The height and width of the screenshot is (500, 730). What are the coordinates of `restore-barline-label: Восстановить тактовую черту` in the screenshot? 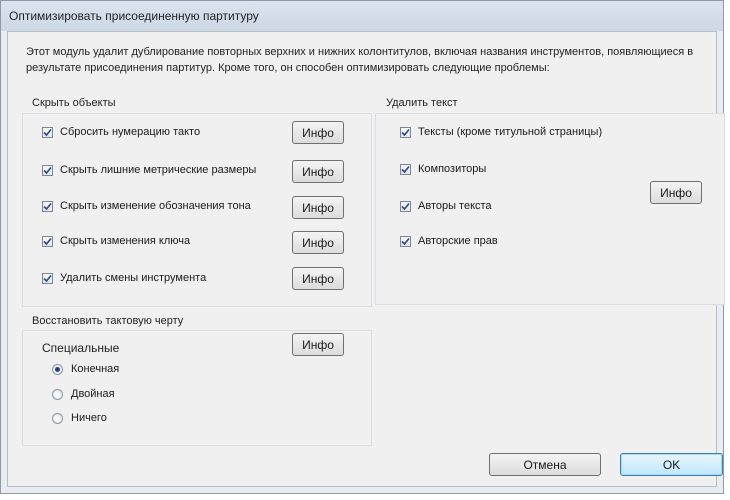 It's located at (108, 321).